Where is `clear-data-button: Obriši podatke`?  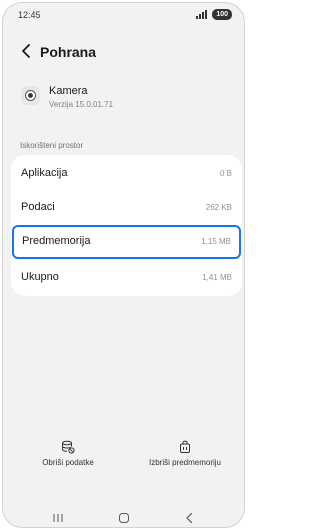 clear-data-button: Obriši podatke is located at coordinates (68, 453).